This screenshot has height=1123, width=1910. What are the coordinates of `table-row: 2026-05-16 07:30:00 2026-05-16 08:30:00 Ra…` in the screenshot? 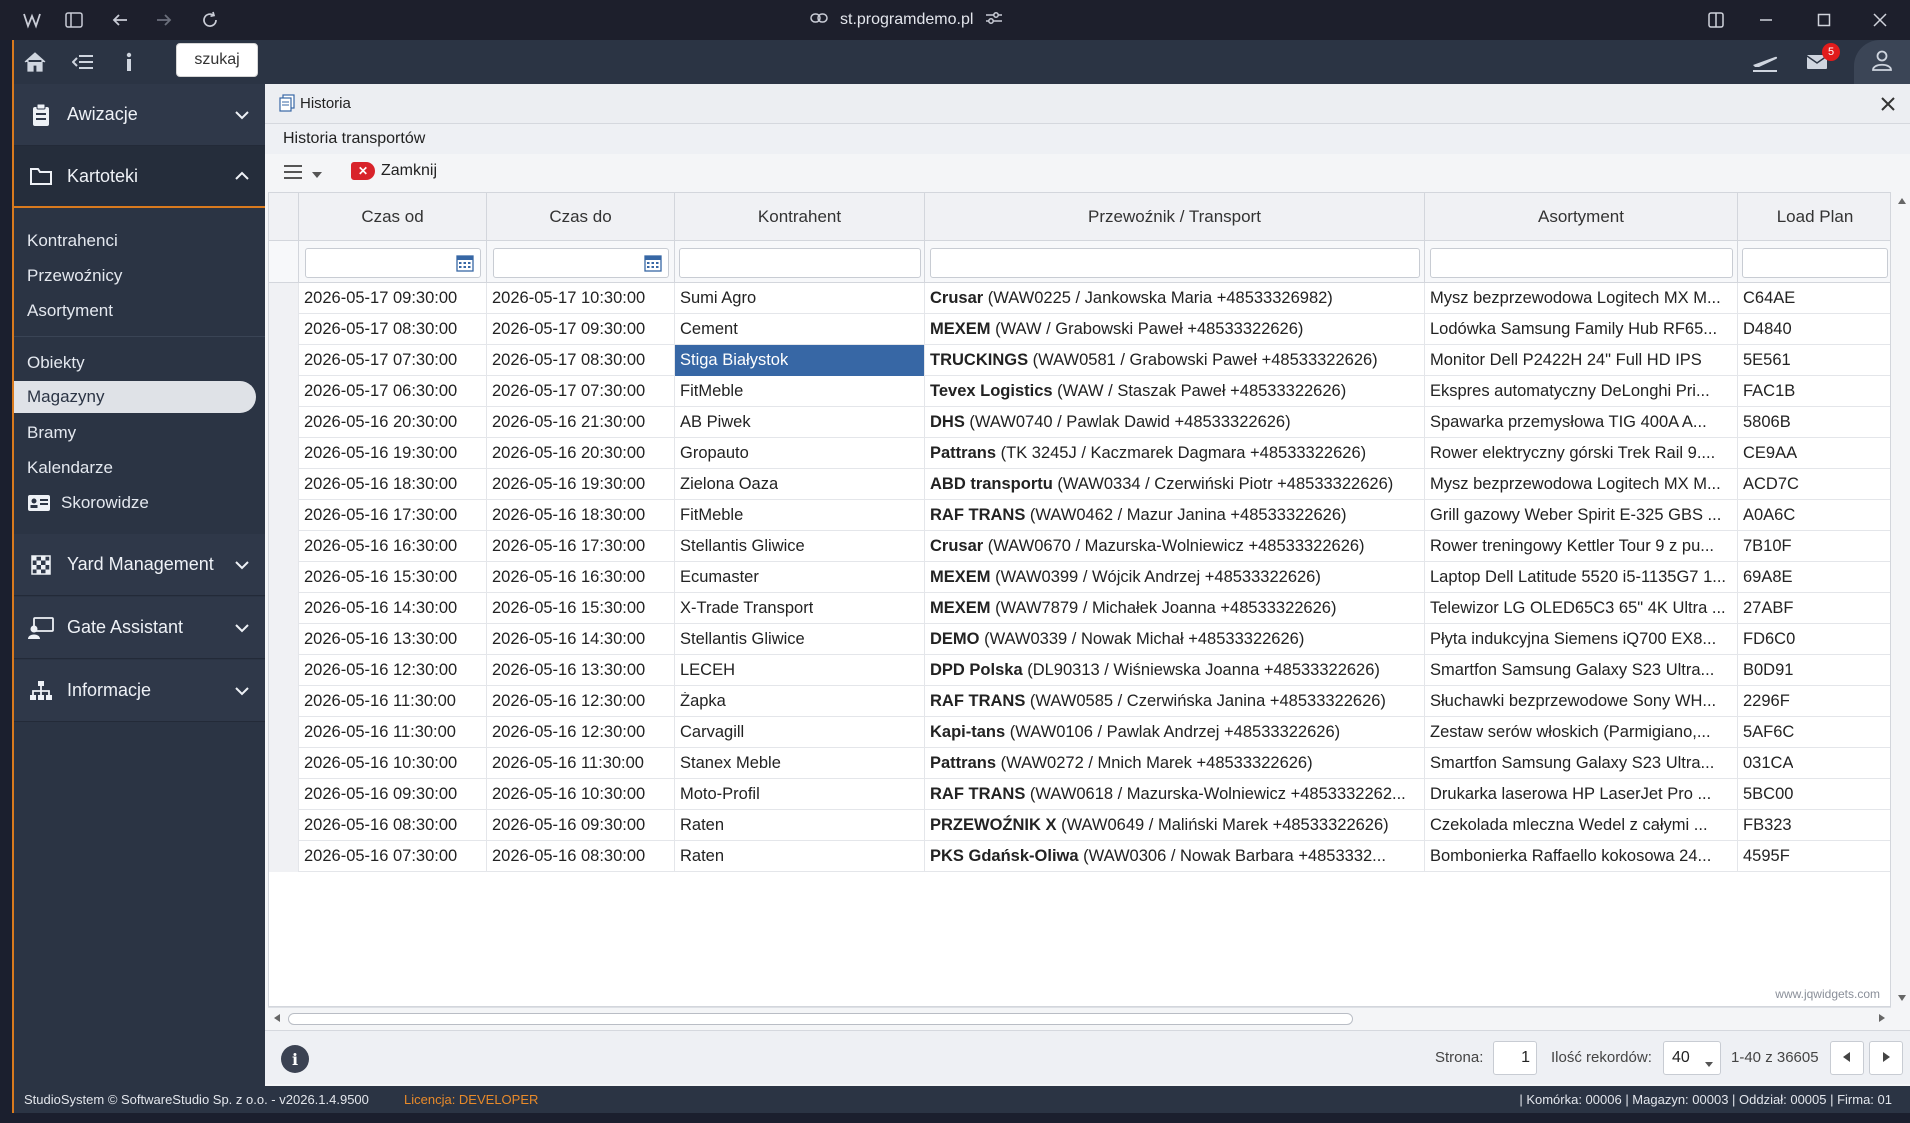 It's located at (1079, 856).